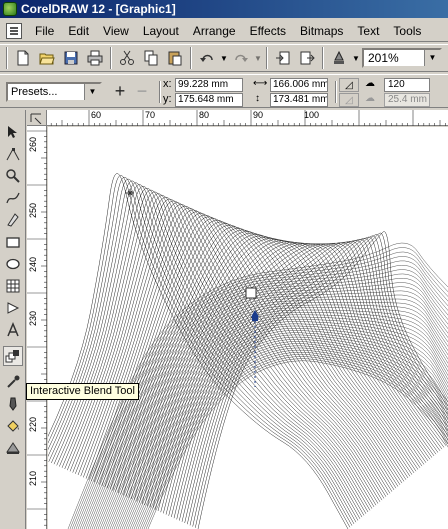 The height and width of the screenshot is (529, 448). I want to click on undo-icon, so click(207, 58).